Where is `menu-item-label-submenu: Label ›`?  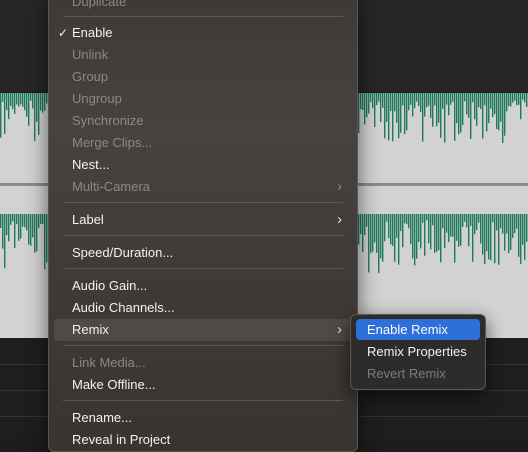 menu-item-label-submenu: Label › is located at coordinates (203, 220).